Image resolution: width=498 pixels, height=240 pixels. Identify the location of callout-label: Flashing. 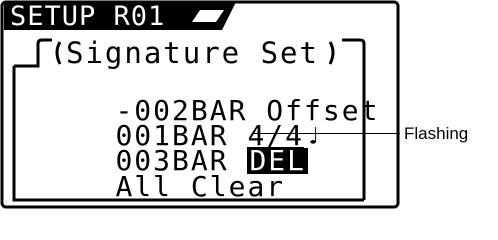
(436, 133).